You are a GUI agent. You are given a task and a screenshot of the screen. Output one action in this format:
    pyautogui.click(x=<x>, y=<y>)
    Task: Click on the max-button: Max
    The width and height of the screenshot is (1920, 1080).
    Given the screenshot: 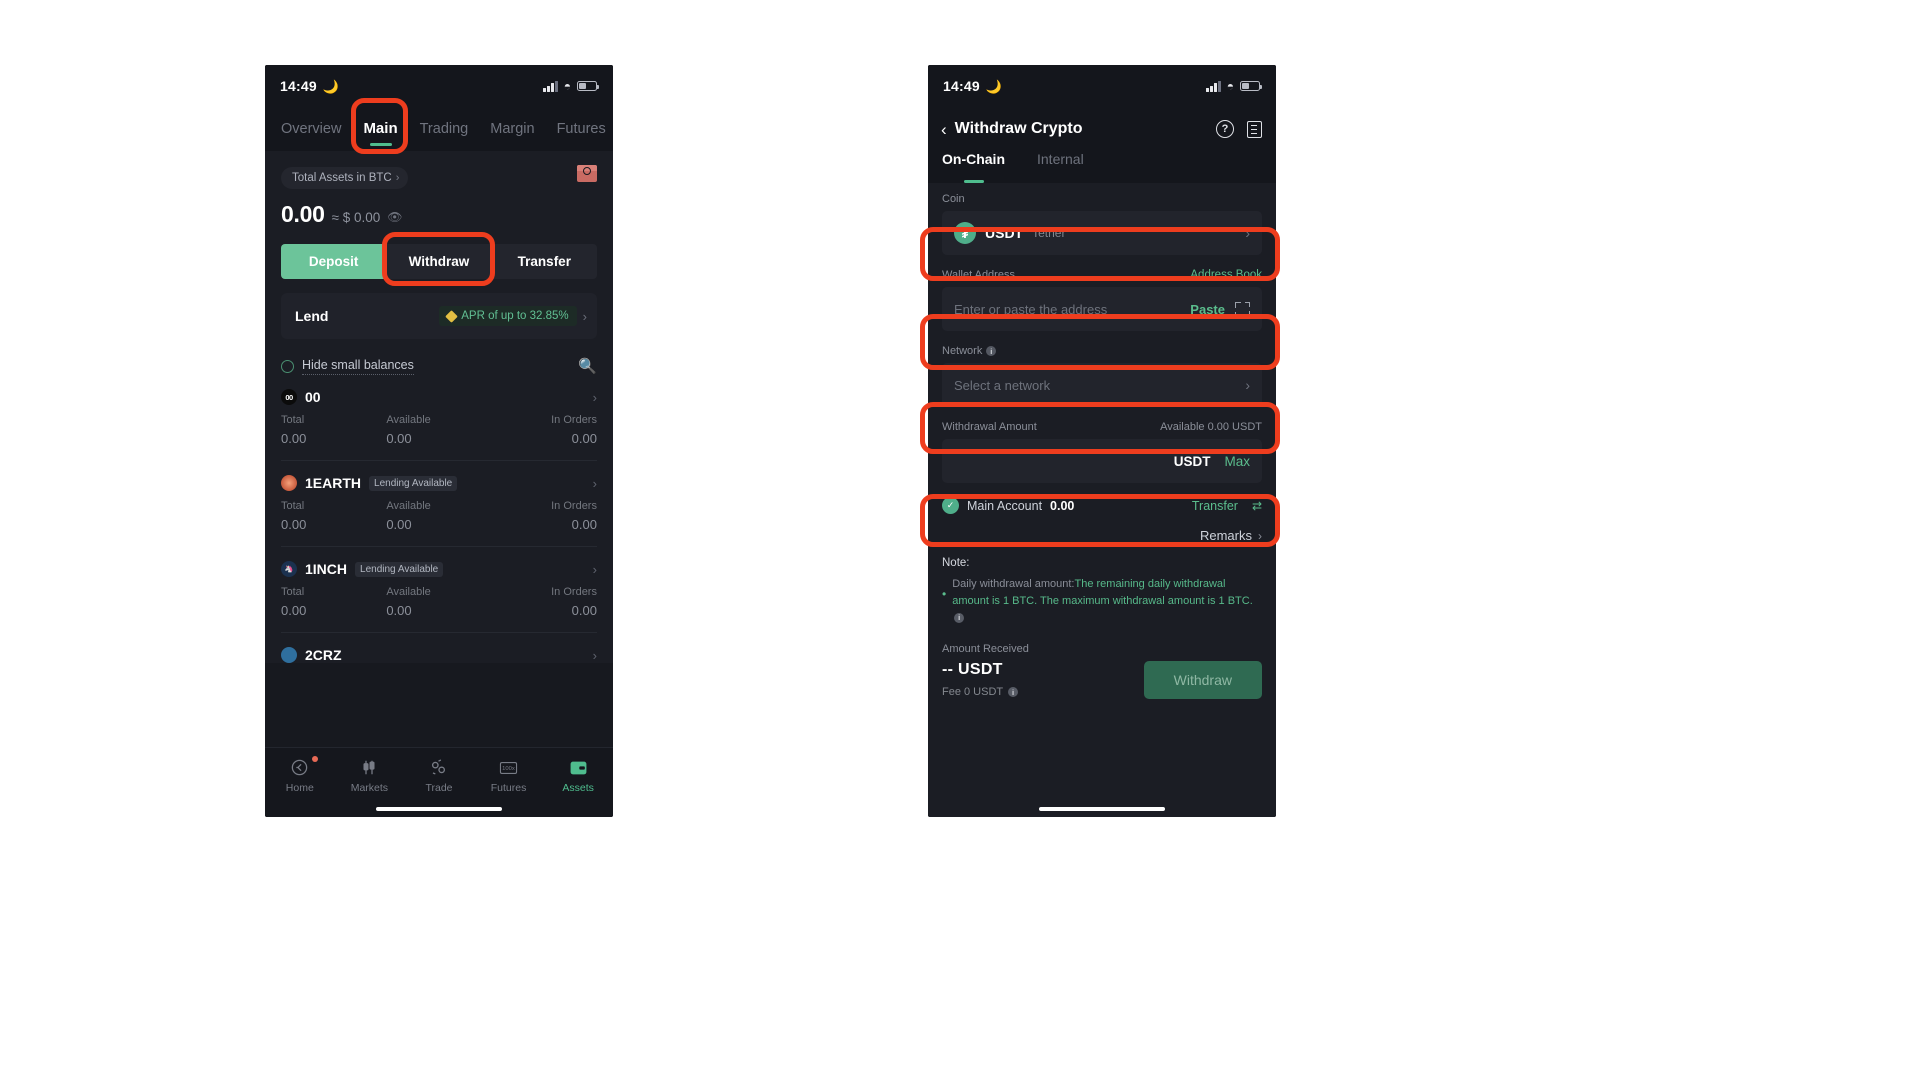 What is the action you would take?
    pyautogui.click(x=1237, y=461)
    